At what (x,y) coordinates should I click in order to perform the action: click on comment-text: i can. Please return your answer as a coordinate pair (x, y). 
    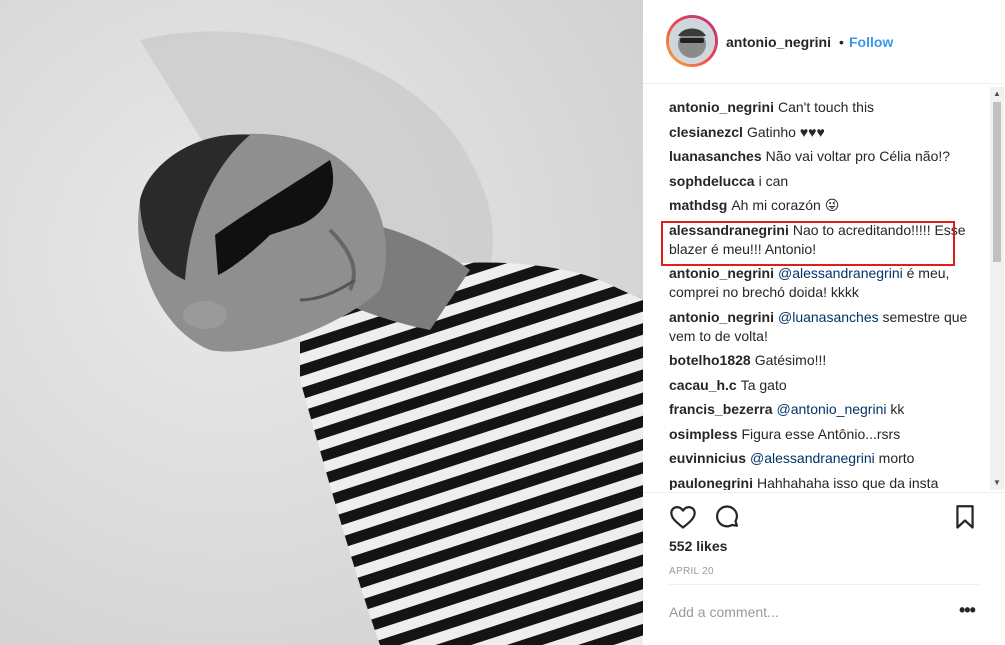
    Looking at the image, I should click on (773, 180).